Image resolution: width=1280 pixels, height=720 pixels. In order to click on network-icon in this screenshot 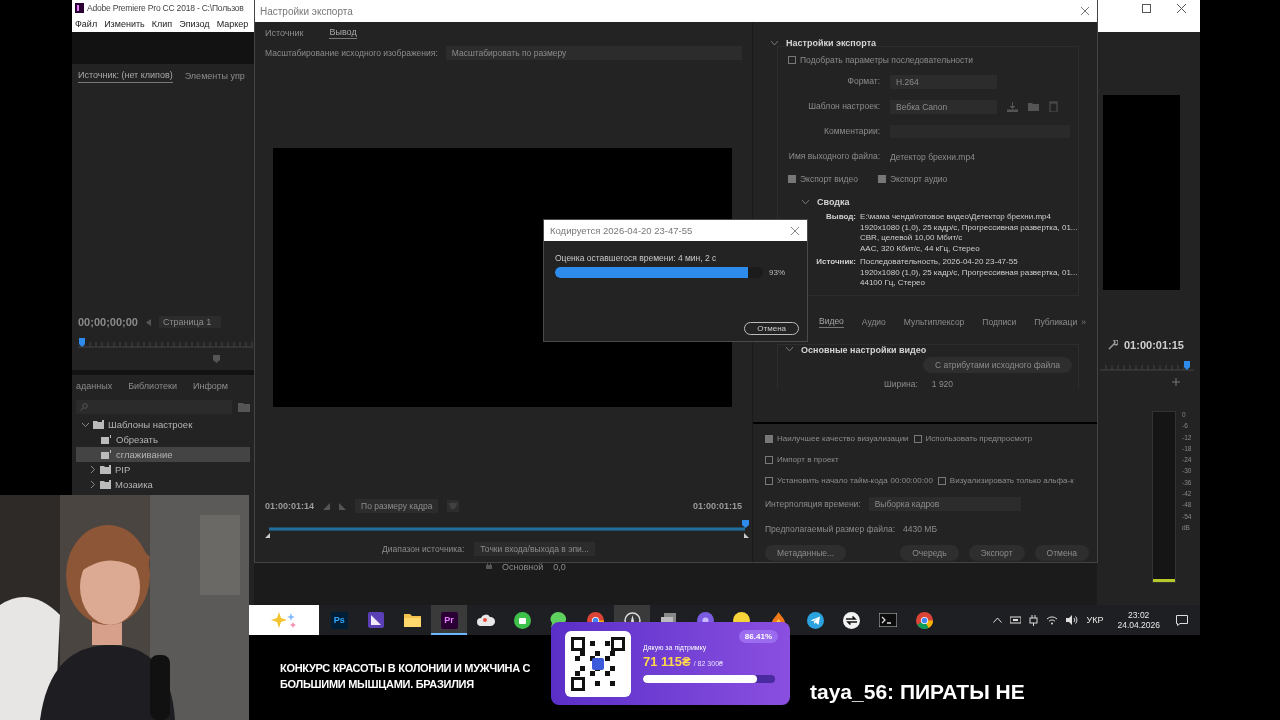, I will do `click(1016, 620)`.